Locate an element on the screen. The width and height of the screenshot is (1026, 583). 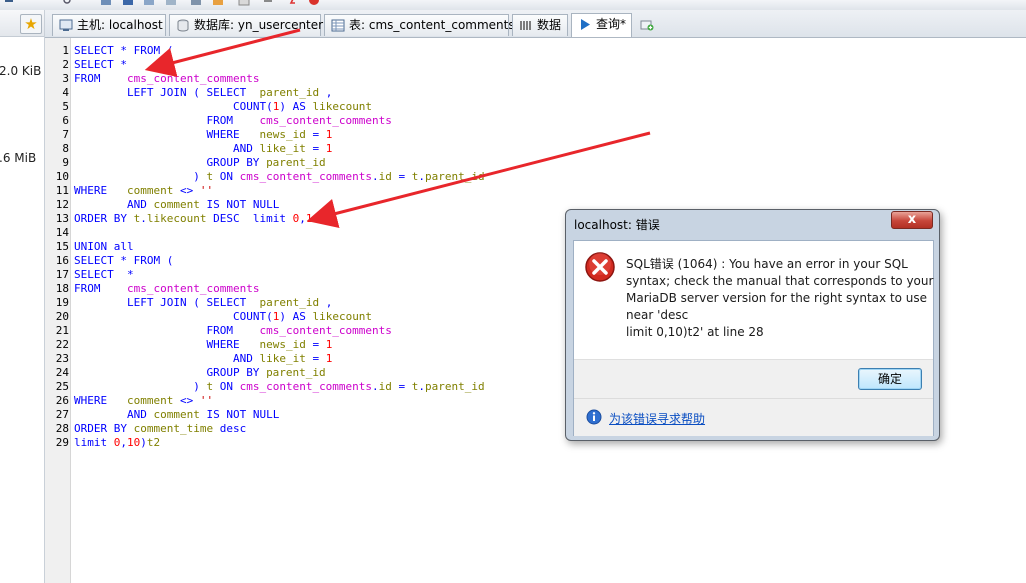
tab-database-label: 数据库: yn_usercenter is located at coordinates (259, 25).